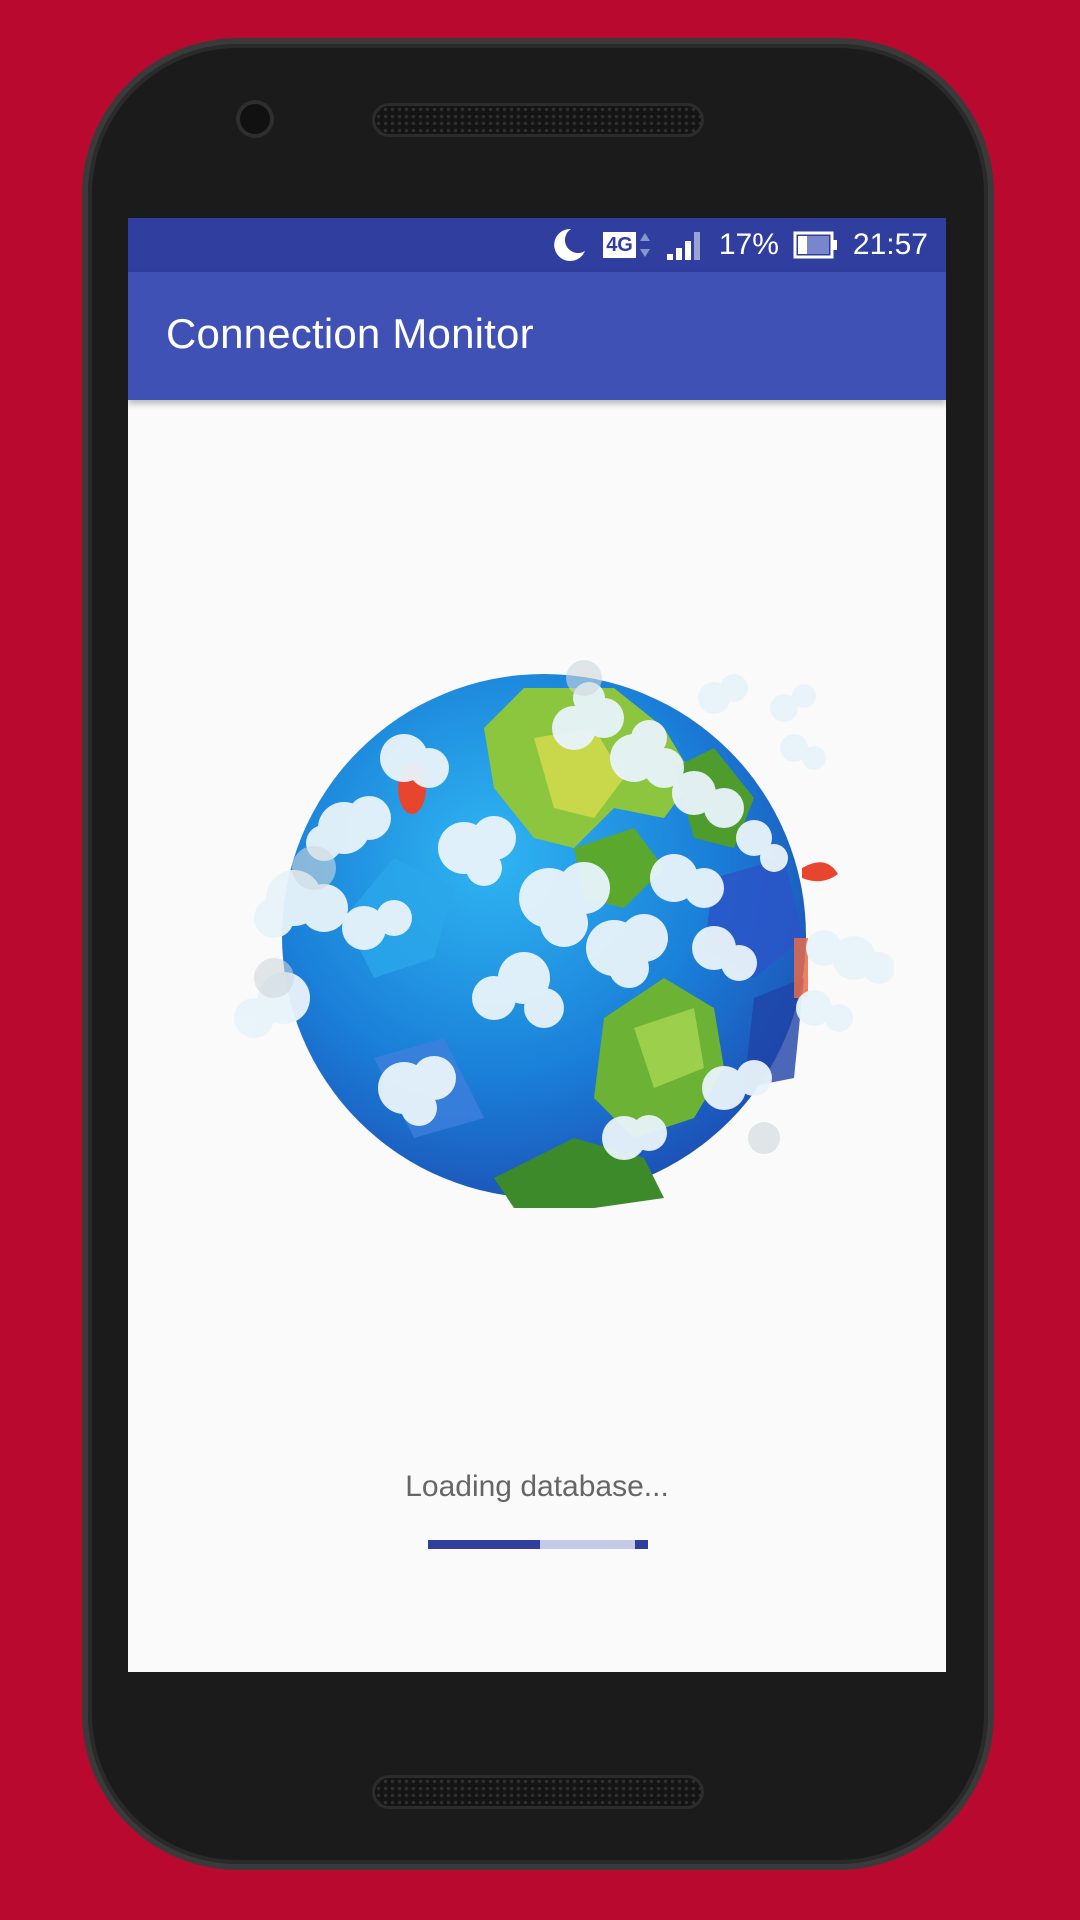 The width and height of the screenshot is (1080, 1920). What do you see at coordinates (890, 244) in the screenshot?
I see `clock: 21:57` at bounding box center [890, 244].